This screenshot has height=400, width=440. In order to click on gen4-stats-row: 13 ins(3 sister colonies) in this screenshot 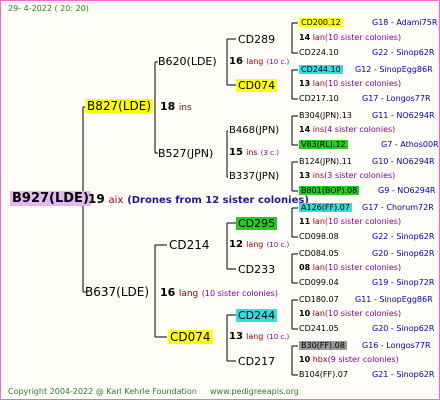, I will do `click(347, 176)`.